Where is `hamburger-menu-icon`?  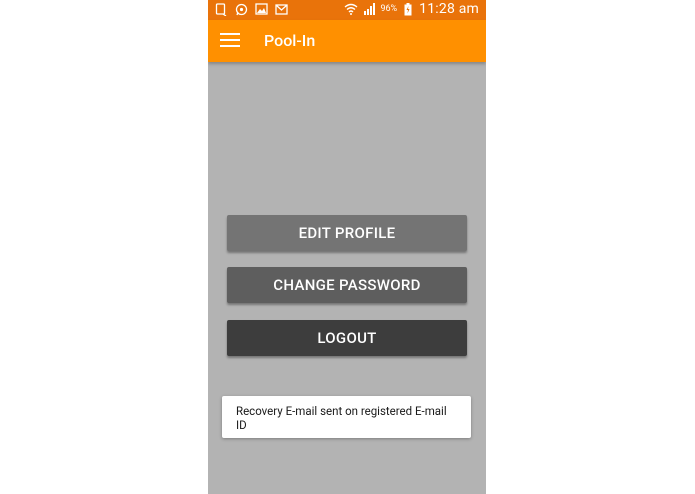 hamburger-menu-icon is located at coordinates (230, 41).